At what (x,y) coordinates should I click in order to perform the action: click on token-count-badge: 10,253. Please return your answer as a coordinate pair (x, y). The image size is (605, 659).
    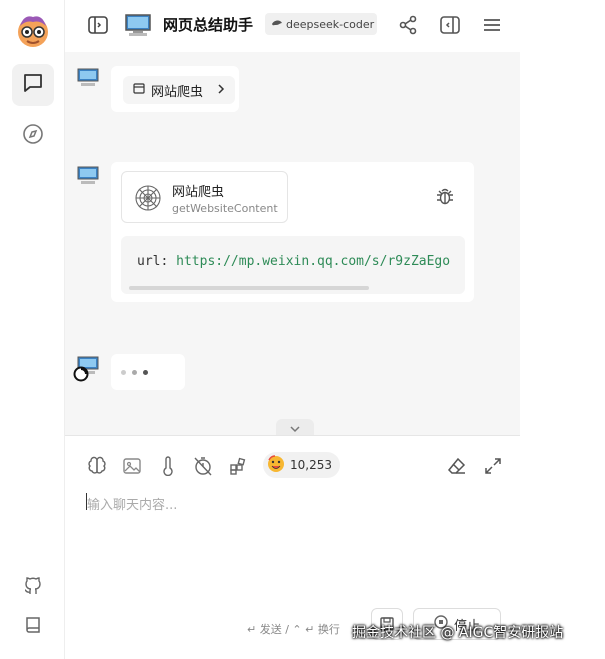
    Looking at the image, I should click on (301, 465).